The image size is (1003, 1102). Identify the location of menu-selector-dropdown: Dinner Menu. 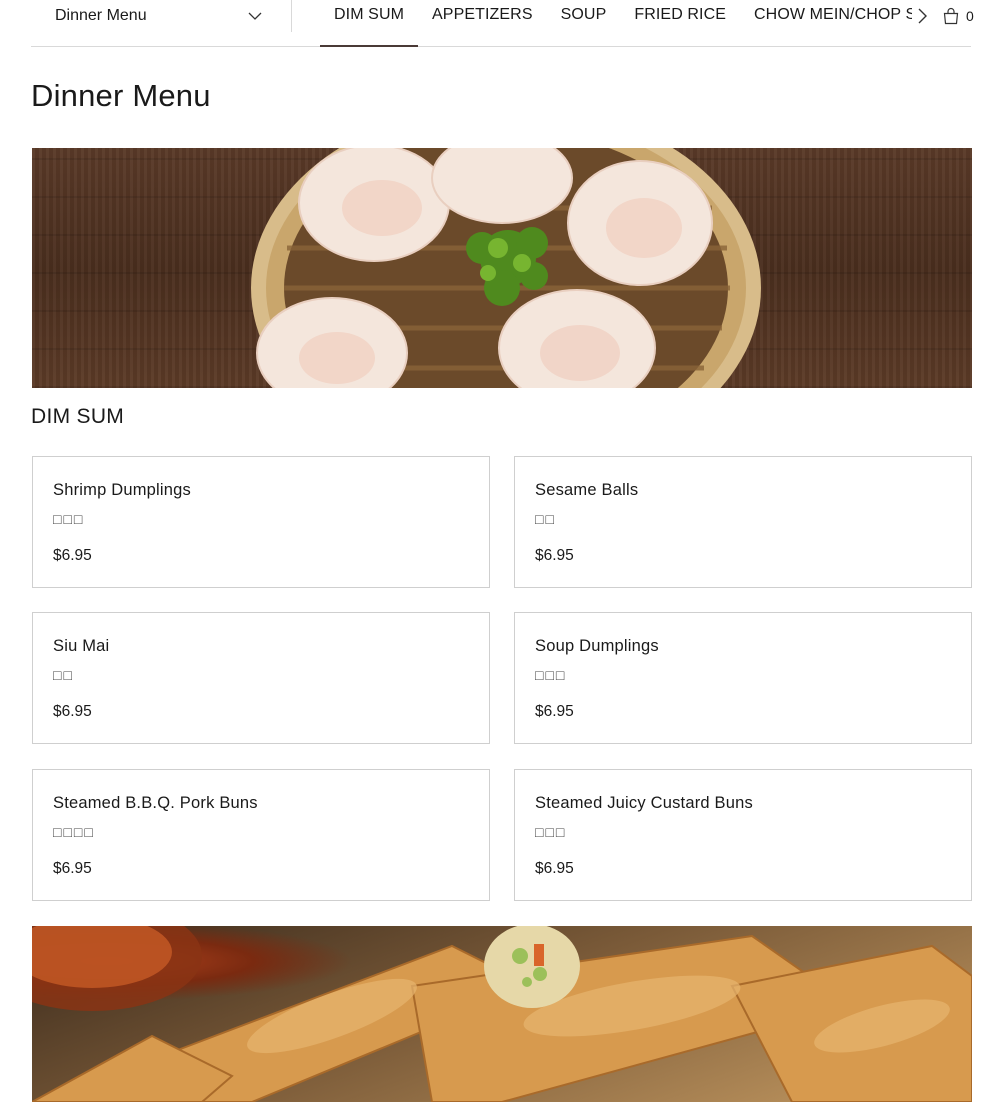
(161, 16).